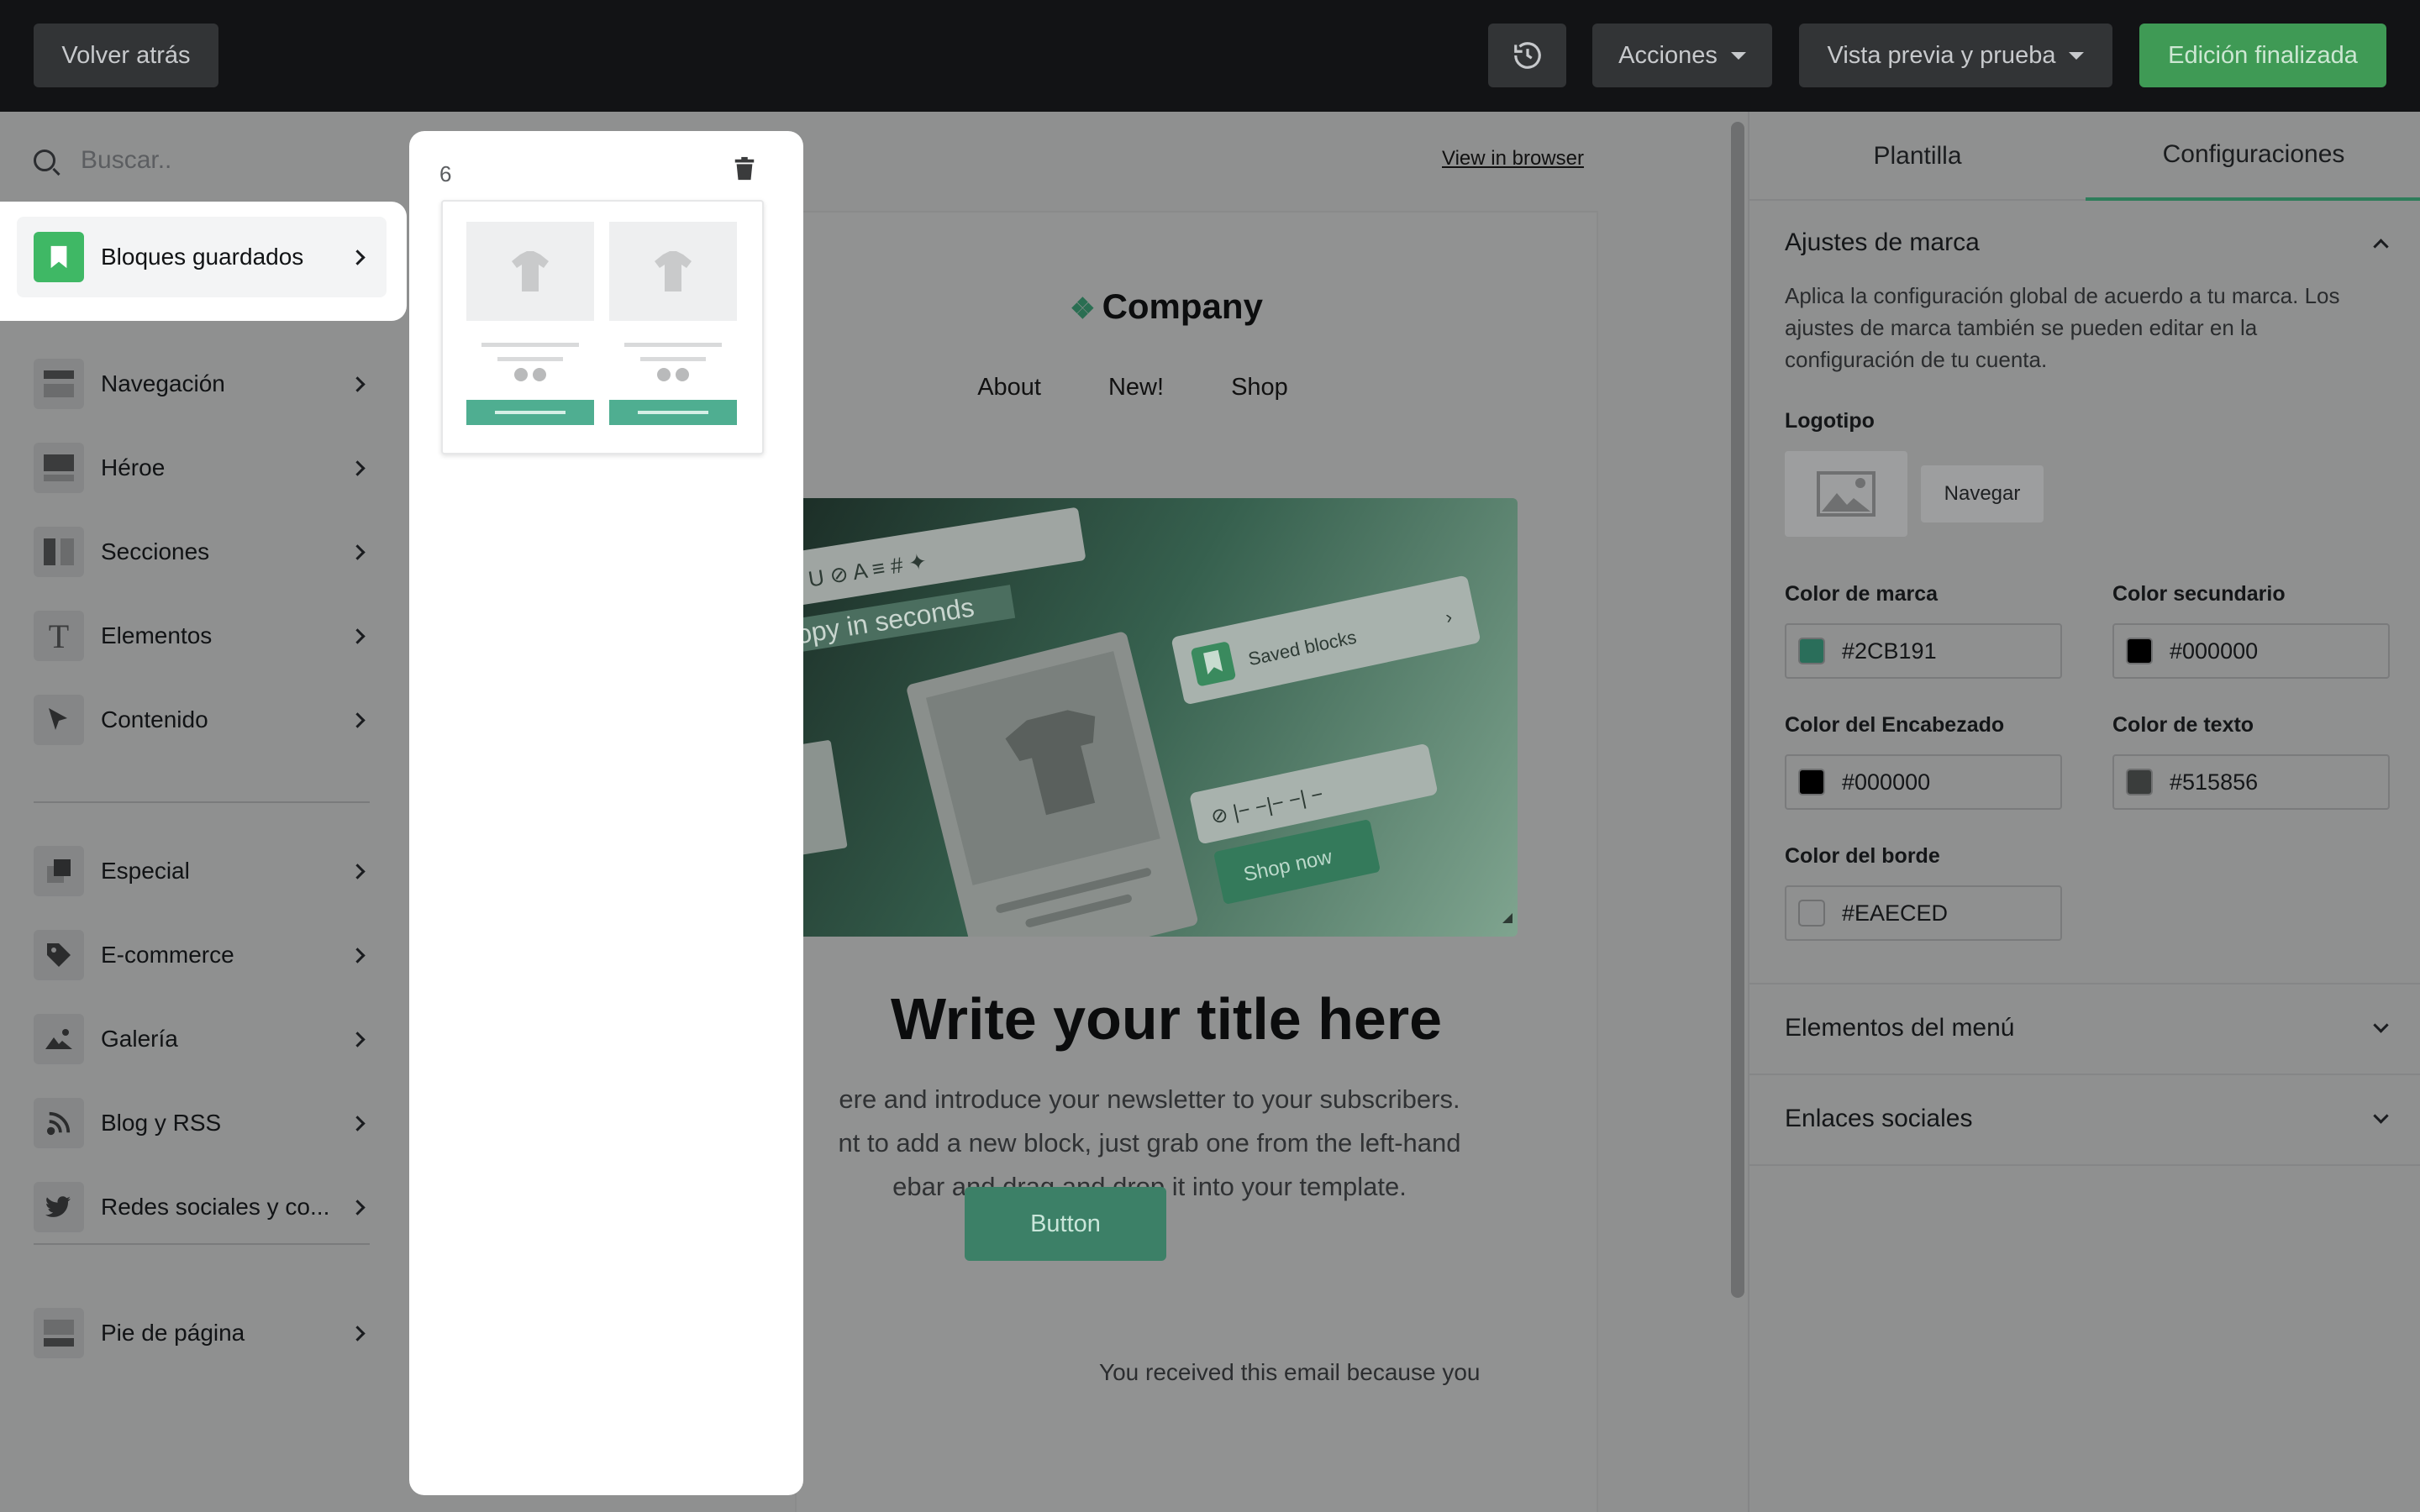 The image size is (2420, 1512). I want to click on trash-icon, so click(744, 168).